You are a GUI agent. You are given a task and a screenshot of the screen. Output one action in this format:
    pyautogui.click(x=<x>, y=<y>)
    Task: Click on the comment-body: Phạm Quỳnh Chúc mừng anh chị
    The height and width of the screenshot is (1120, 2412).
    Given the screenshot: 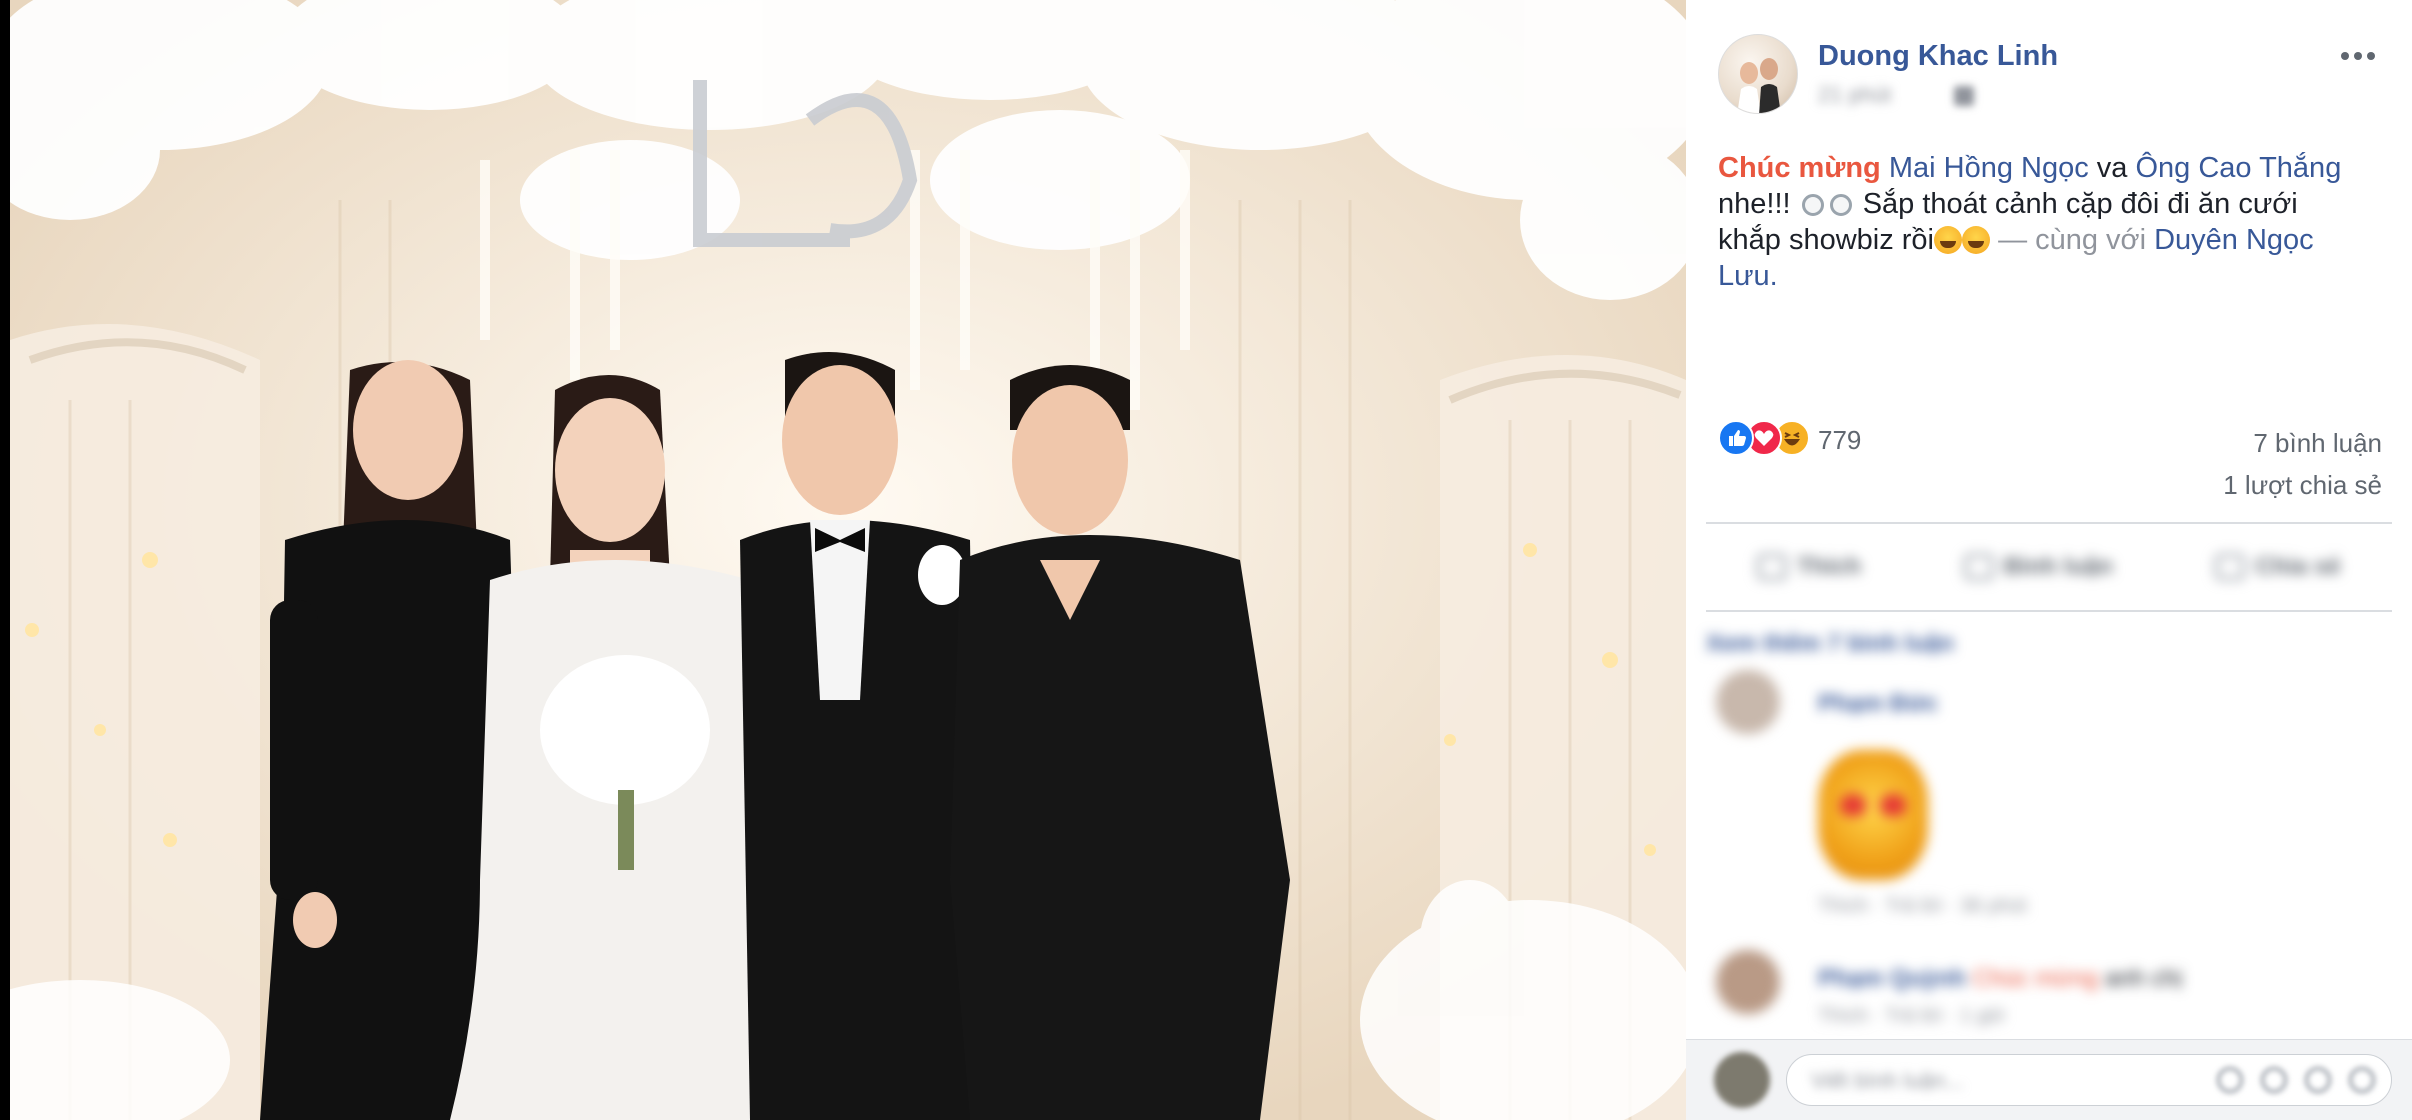 What is the action you would take?
    pyautogui.click(x=2000, y=979)
    